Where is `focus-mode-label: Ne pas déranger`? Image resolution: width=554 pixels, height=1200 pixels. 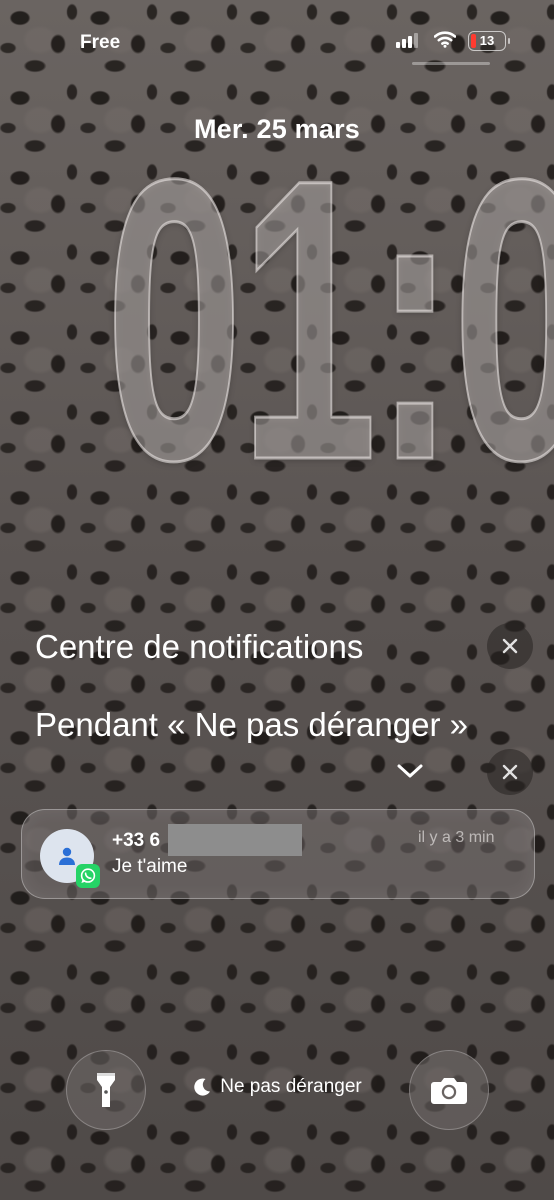 focus-mode-label: Ne pas déranger is located at coordinates (291, 1086).